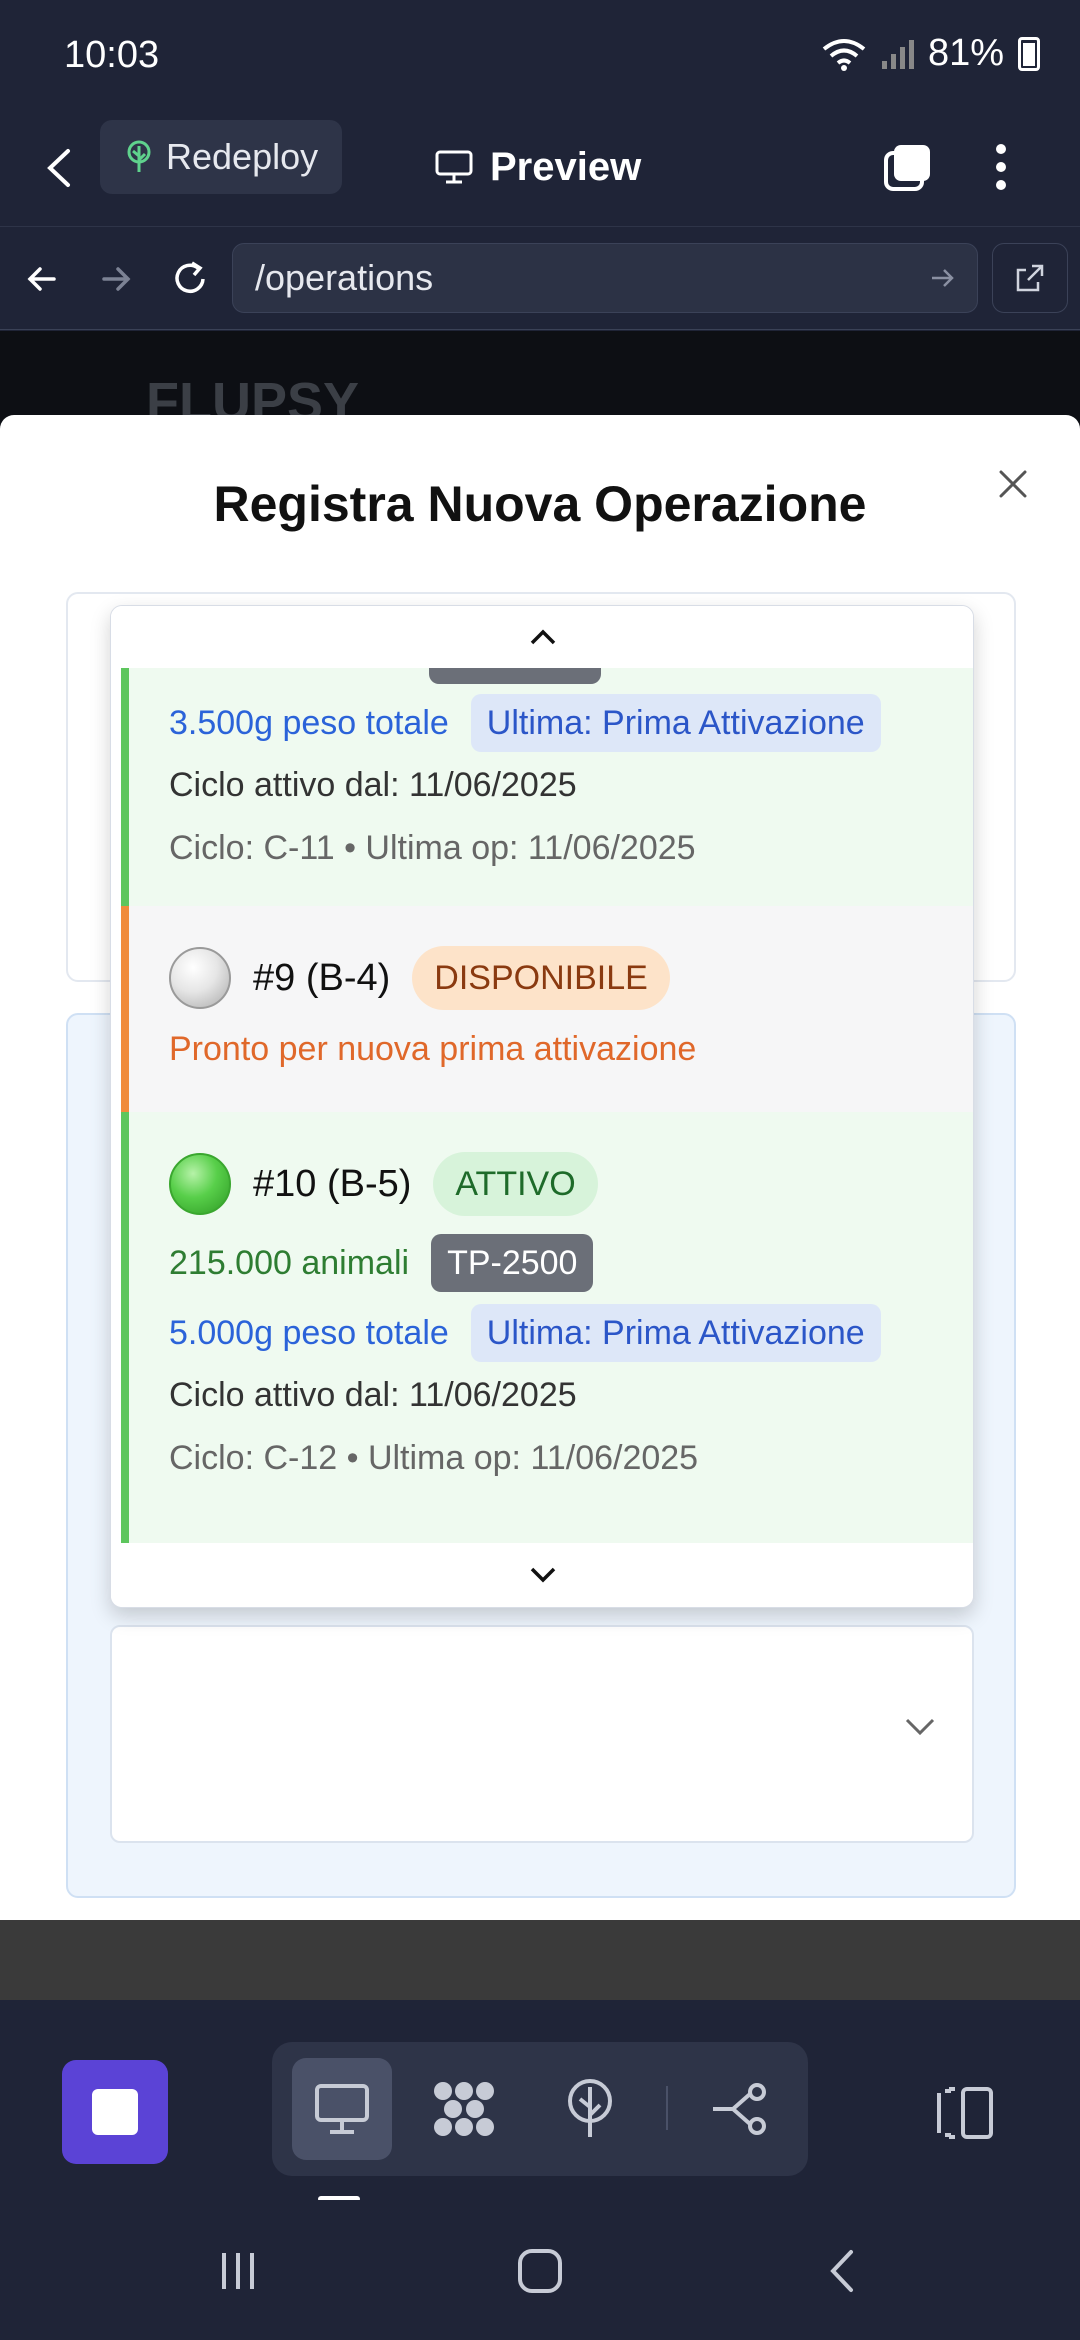 This screenshot has height=2340, width=1080. I want to click on preview-label: Preview, so click(566, 166).